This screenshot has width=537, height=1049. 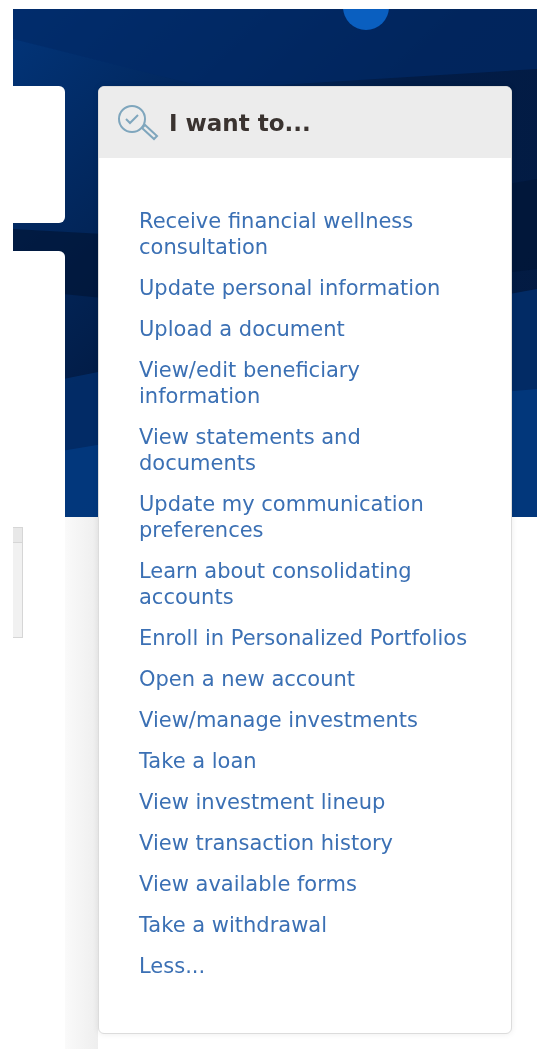 What do you see at coordinates (307, 383) in the screenshot?
I see `action-link: View/edit beneficiary information` at bounding box center [307, 383].